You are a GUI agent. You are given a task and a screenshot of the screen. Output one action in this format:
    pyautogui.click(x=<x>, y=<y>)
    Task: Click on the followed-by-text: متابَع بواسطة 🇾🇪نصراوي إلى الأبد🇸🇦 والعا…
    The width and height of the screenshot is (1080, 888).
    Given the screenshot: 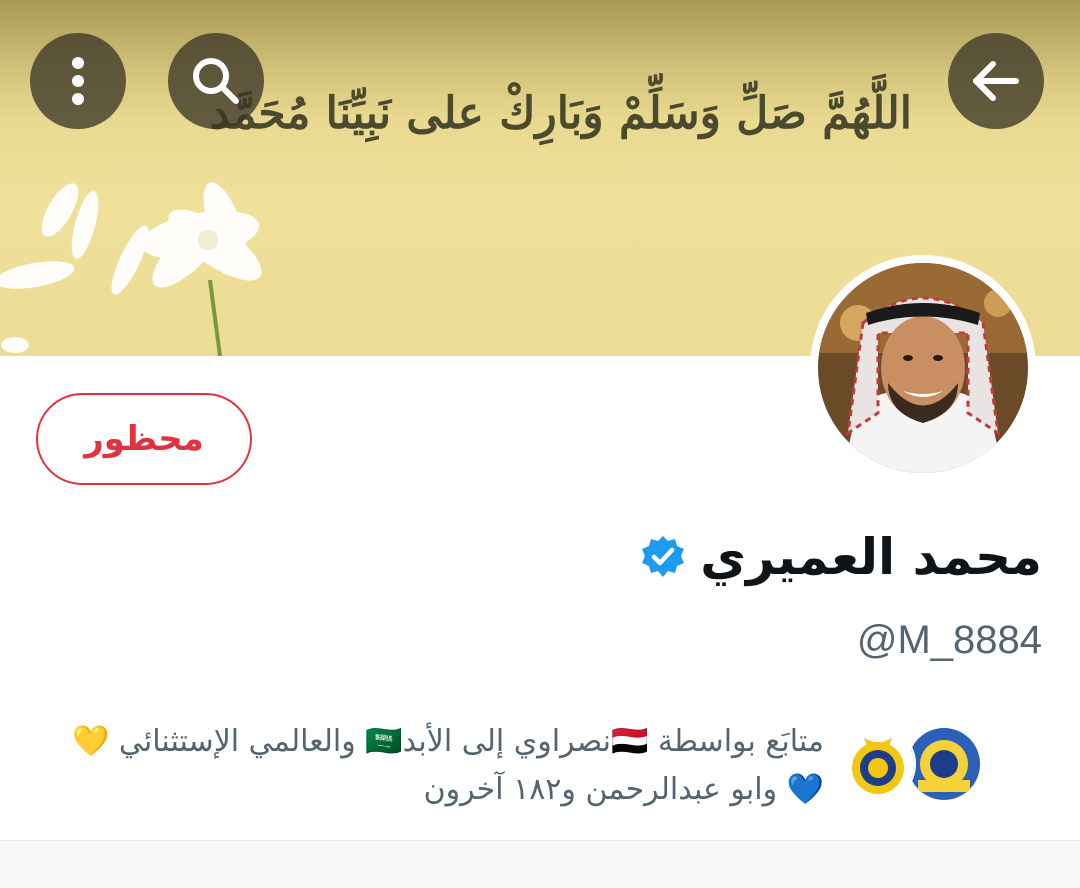 What is the action you would take?
    pyautogui.click(x=412, y=766)
    